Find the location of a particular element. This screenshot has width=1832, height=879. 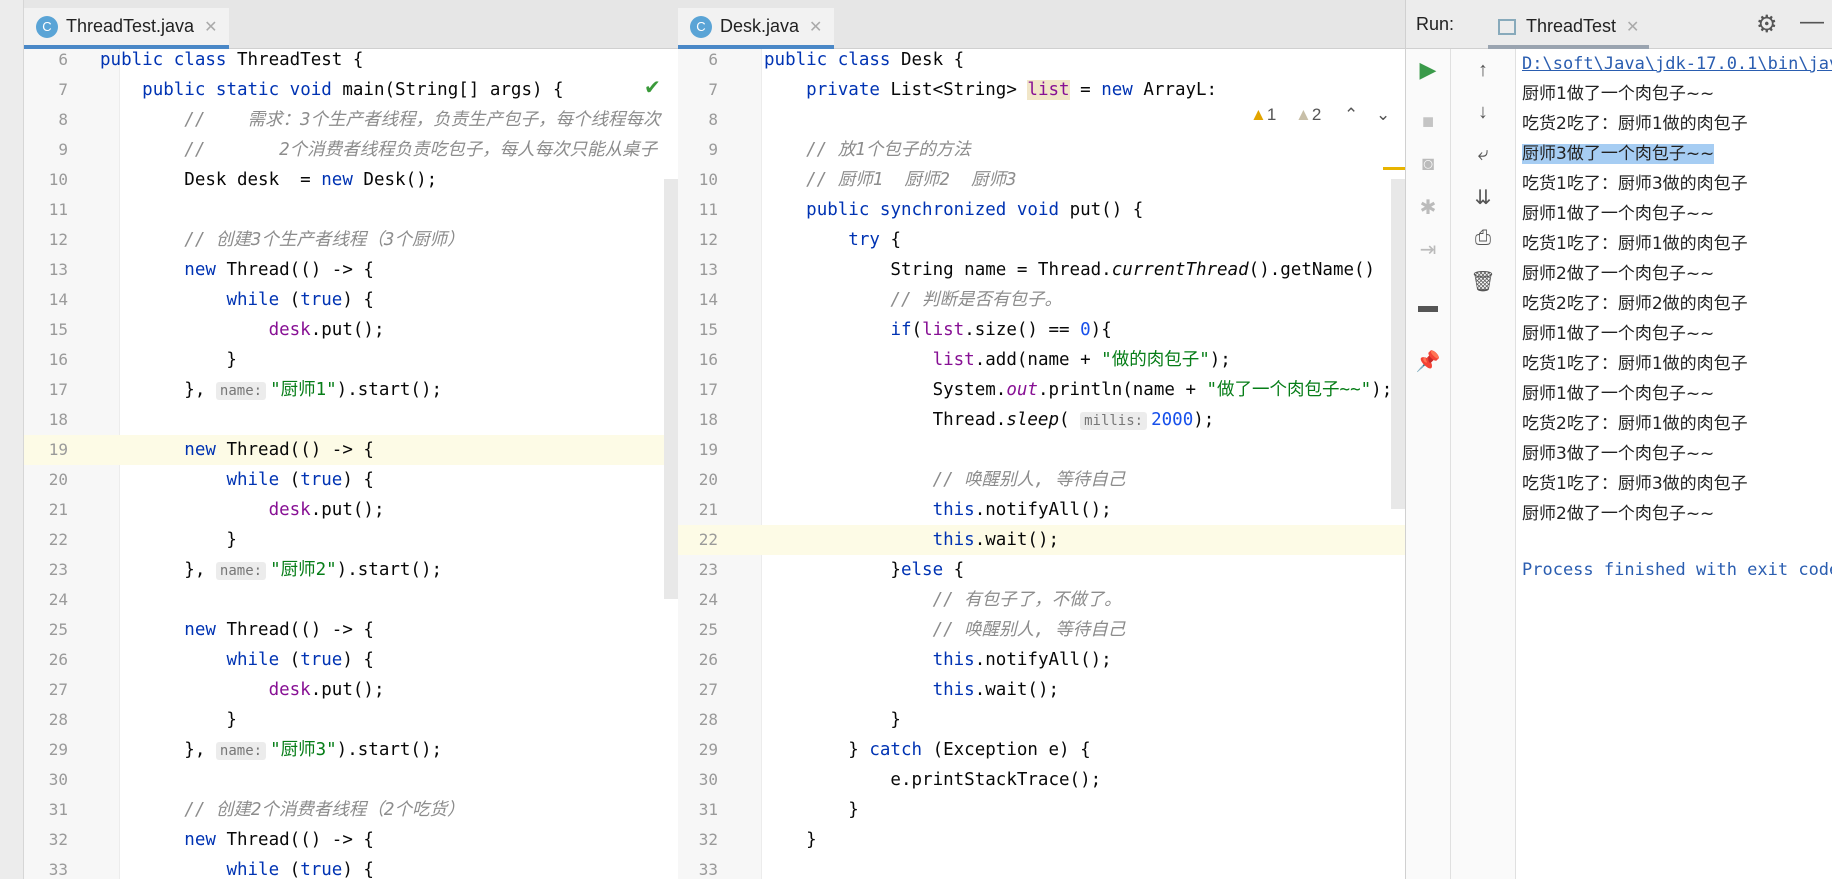

code-line: 29 }, name: "厨师3").start(); is located at coordinates (351, 750).